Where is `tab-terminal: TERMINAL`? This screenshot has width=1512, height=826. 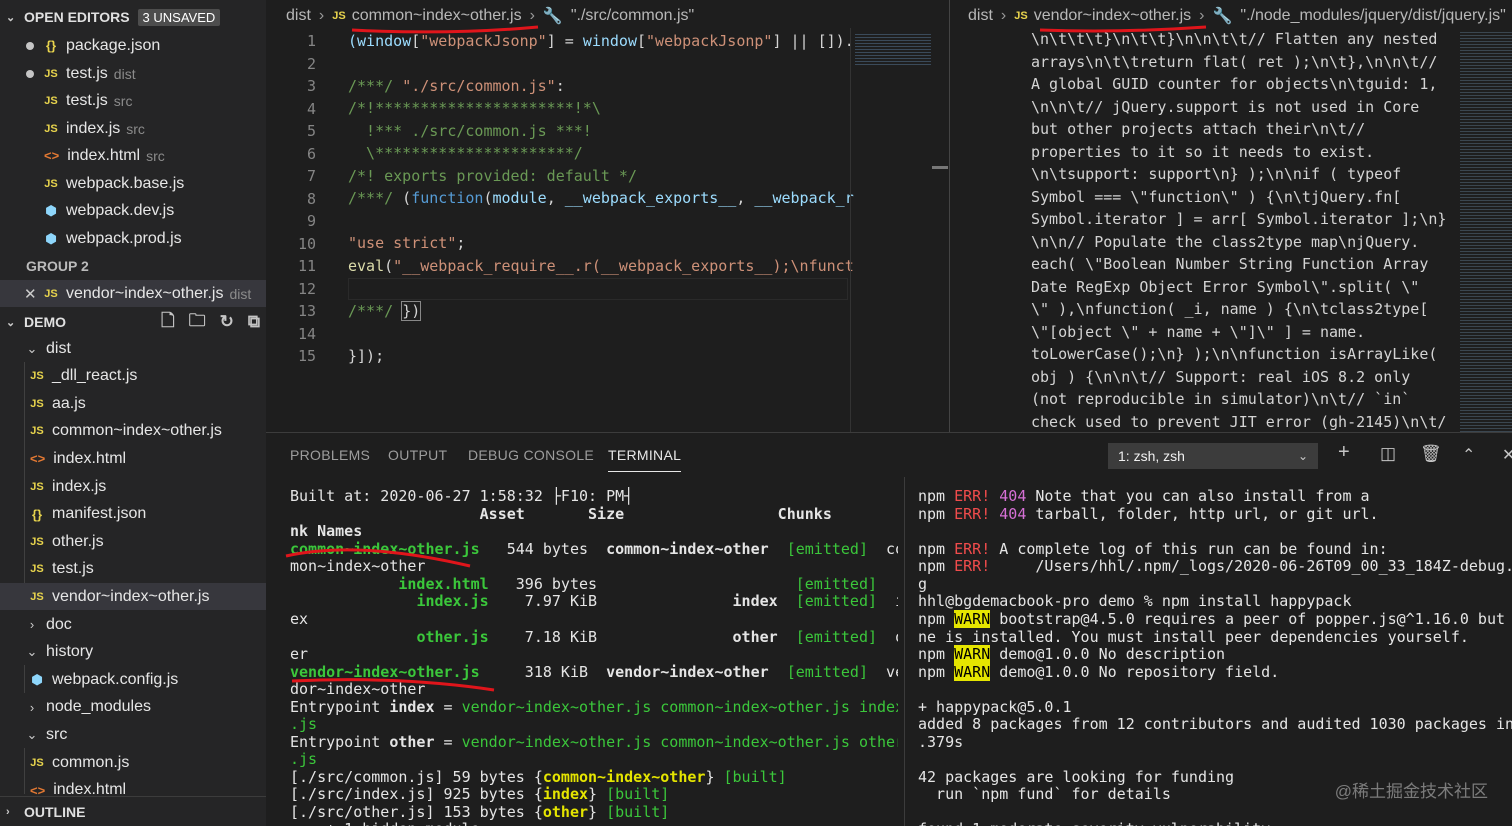 tab-terminal: TERMINAL is located at coordinates (645, 459).